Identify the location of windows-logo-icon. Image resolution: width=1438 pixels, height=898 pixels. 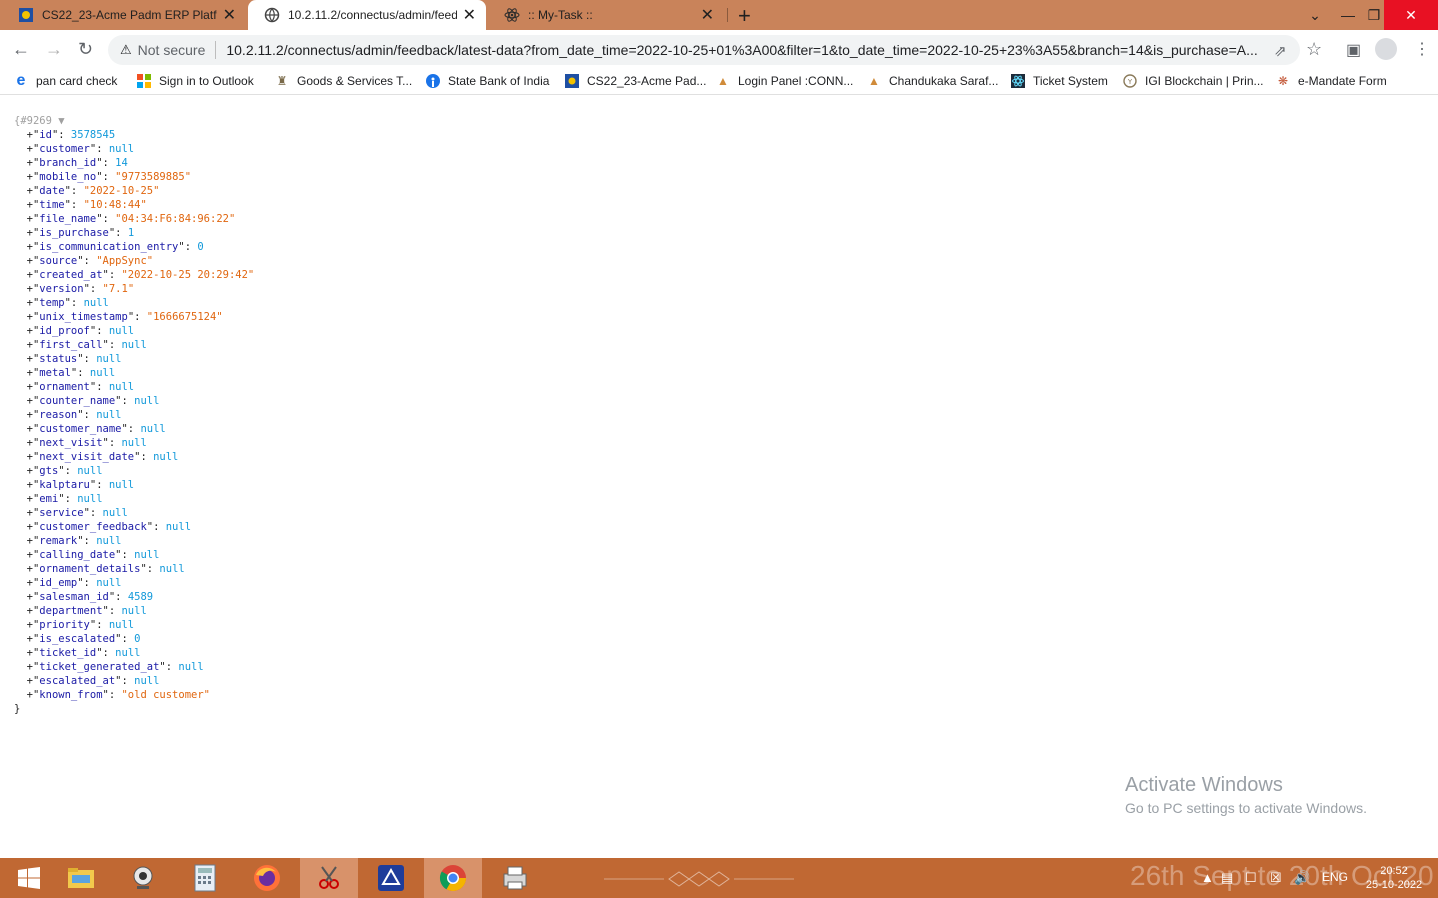
(29, 878).